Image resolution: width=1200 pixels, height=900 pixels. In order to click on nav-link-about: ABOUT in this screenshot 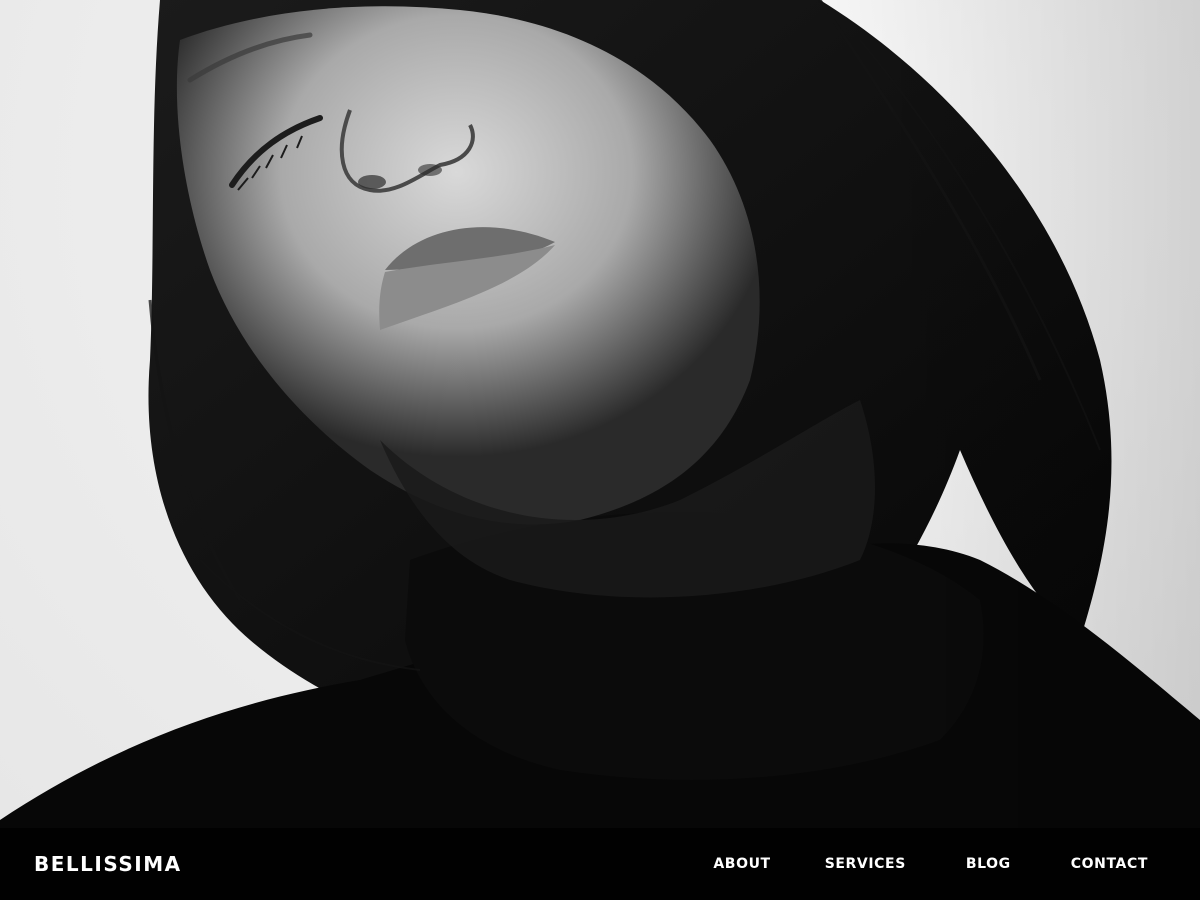, I will do `click(741, 864)`.